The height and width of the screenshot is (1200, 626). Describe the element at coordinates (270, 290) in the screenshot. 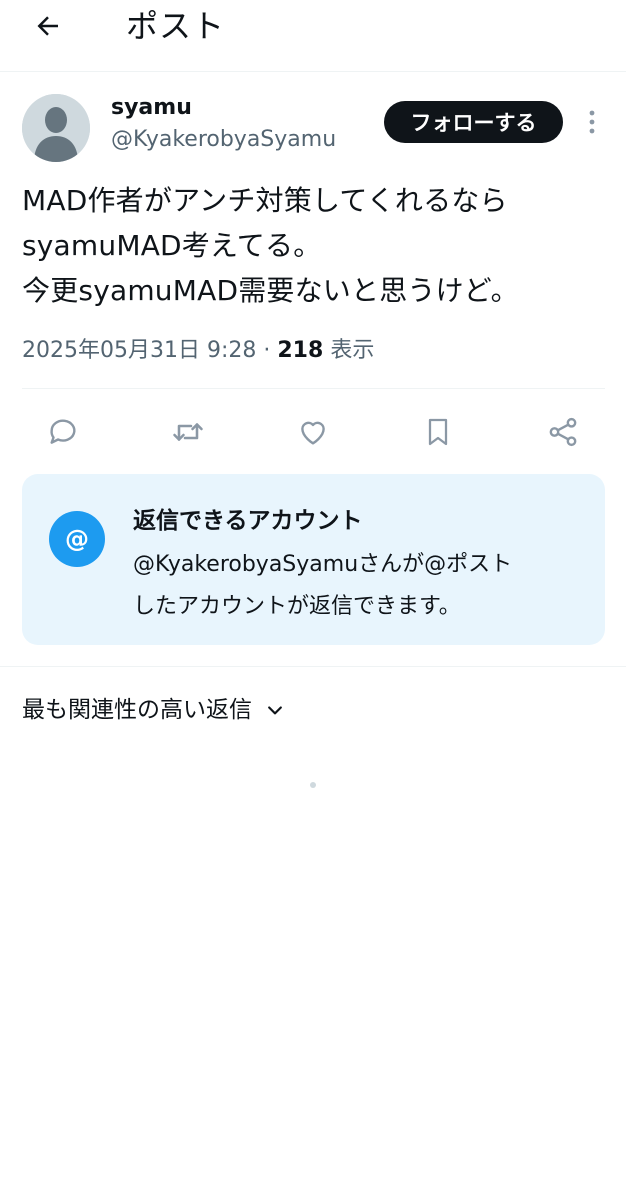

I see `post-text-line: 今更syamuMAD需要ないと思うけど。` at that location.